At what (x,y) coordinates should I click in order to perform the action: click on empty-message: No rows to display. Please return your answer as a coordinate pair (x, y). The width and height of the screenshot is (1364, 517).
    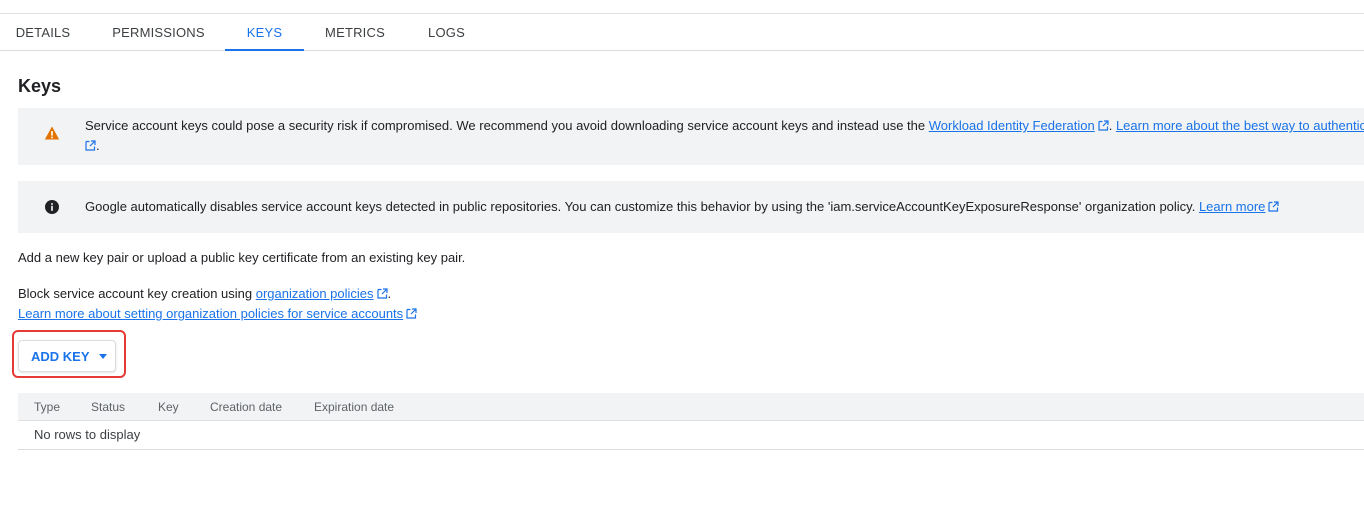
    Looking at the image, I should click on (87, 434).